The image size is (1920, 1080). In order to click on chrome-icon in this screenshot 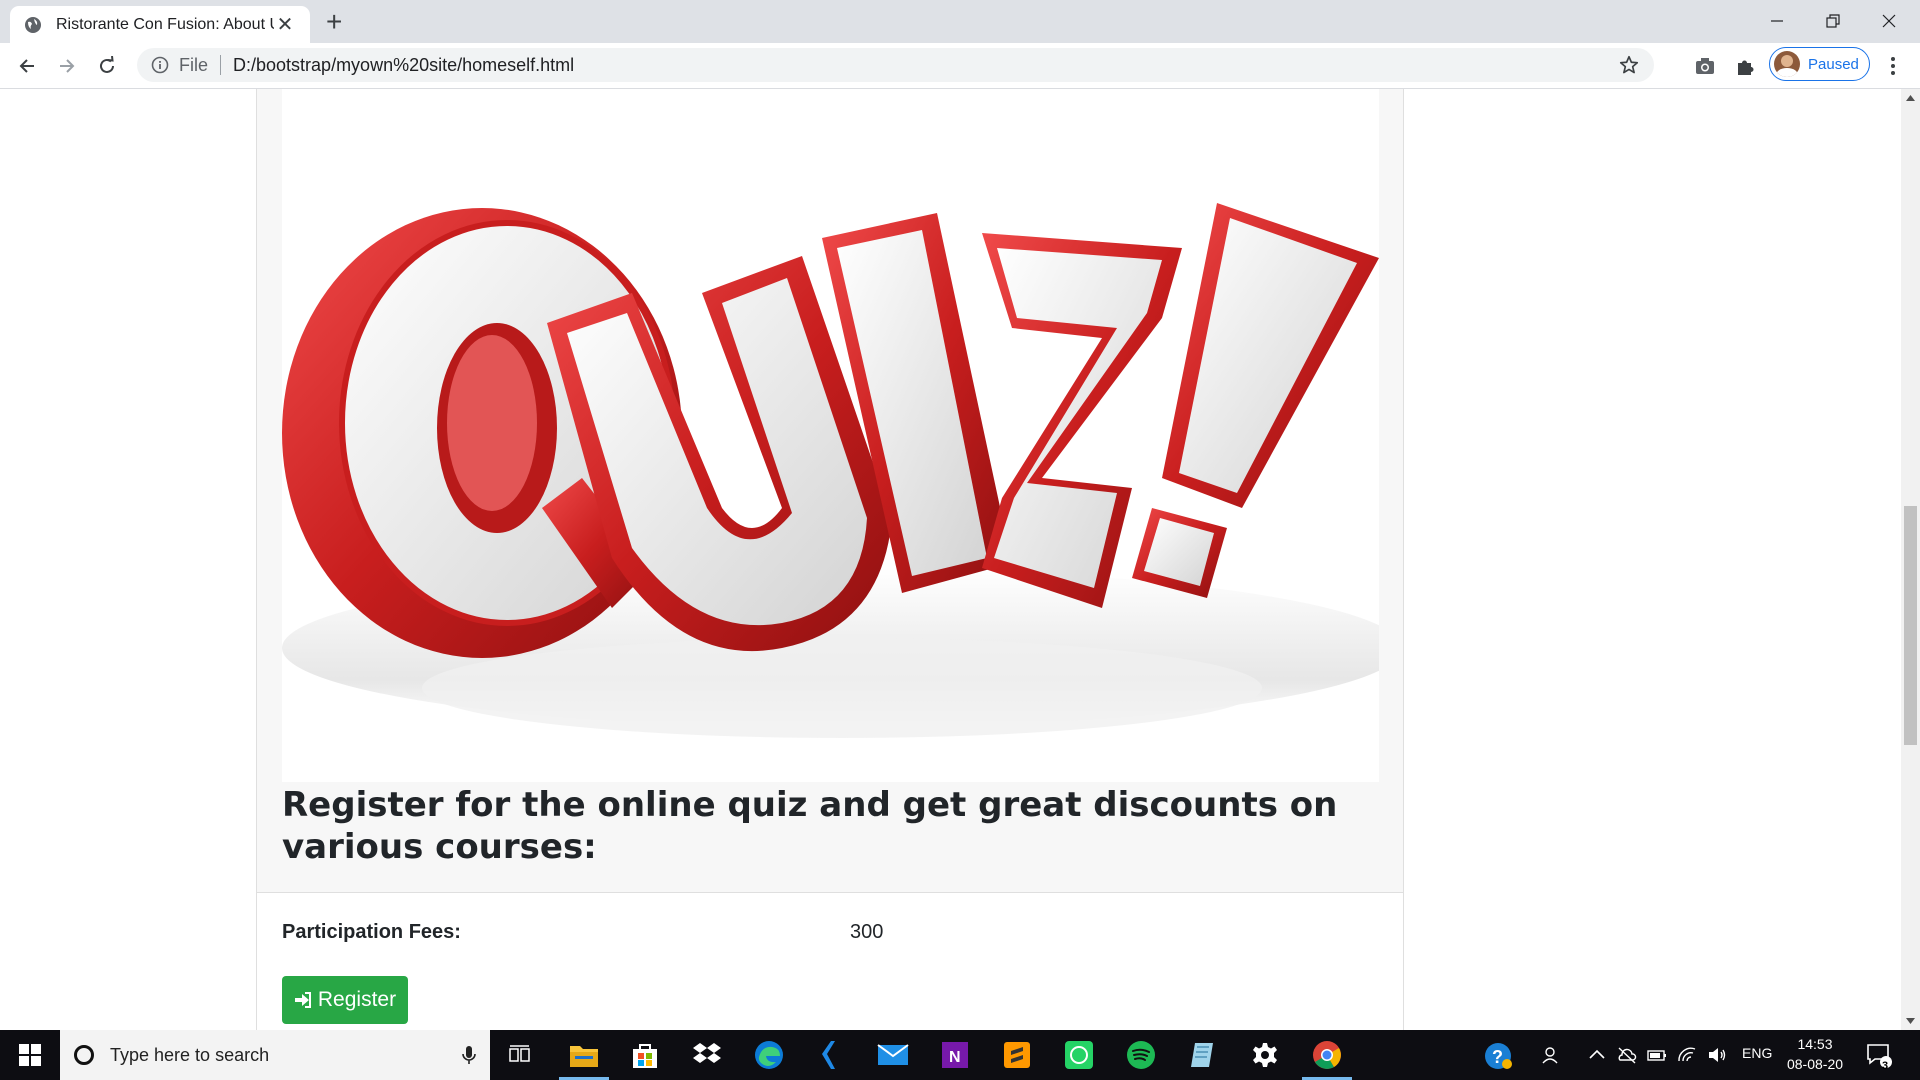, I will do `click(1327, 1055)`.